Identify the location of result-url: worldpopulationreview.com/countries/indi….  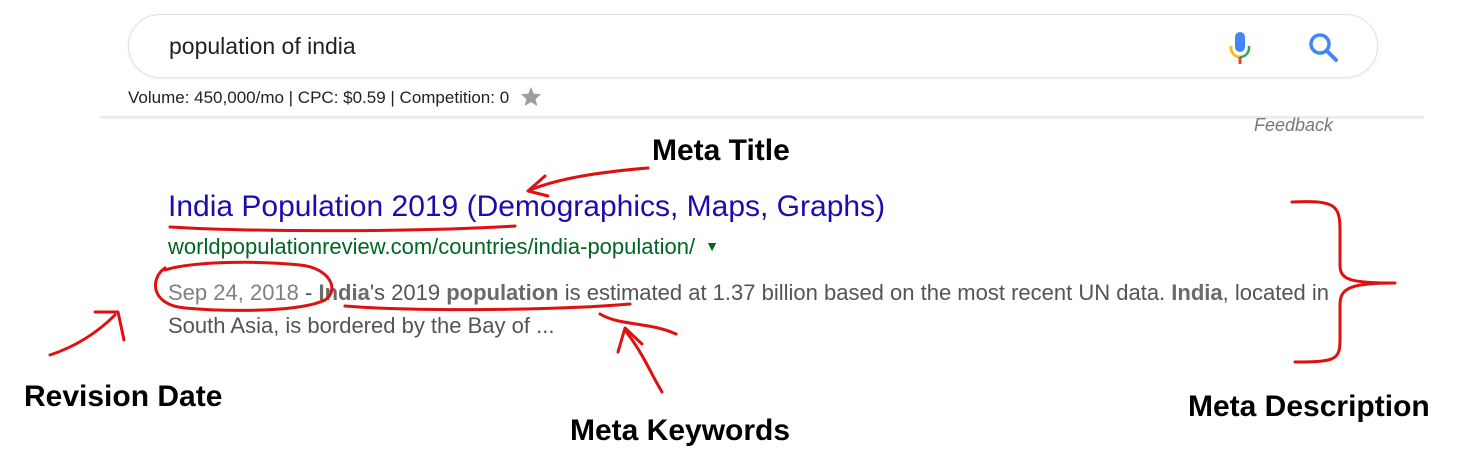
(432, 246).